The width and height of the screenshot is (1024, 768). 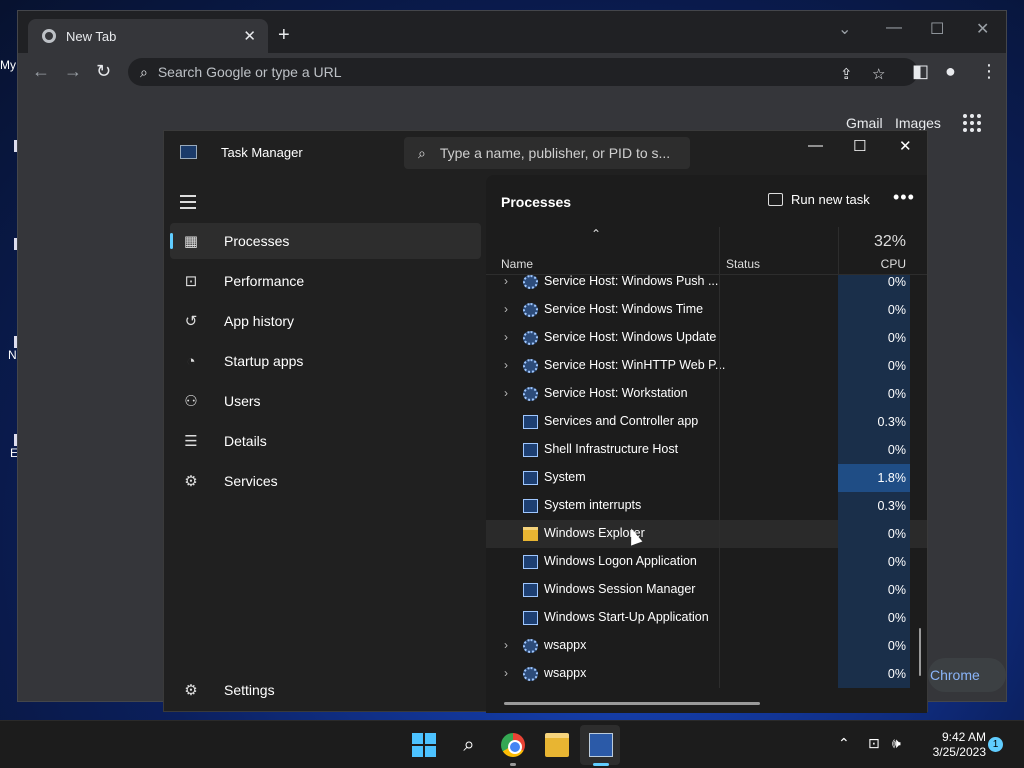 What do you see at coordinates (284, 35) in the screenshot?
I see `new-tab-button: +` at bounding box center [284, 35].